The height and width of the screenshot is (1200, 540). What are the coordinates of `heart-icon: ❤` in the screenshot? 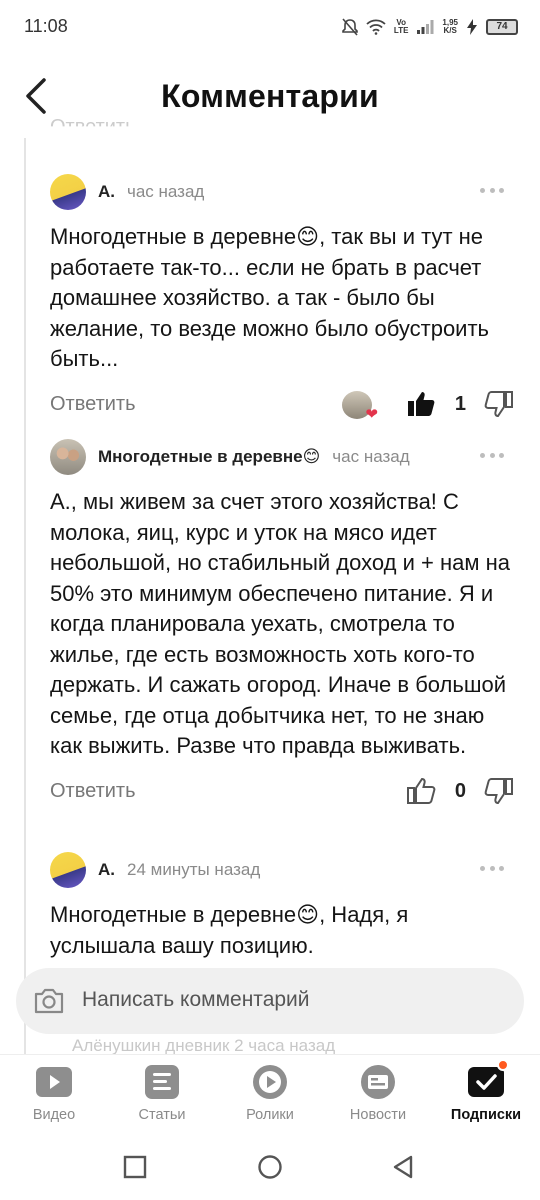 It's located at (371, 414).